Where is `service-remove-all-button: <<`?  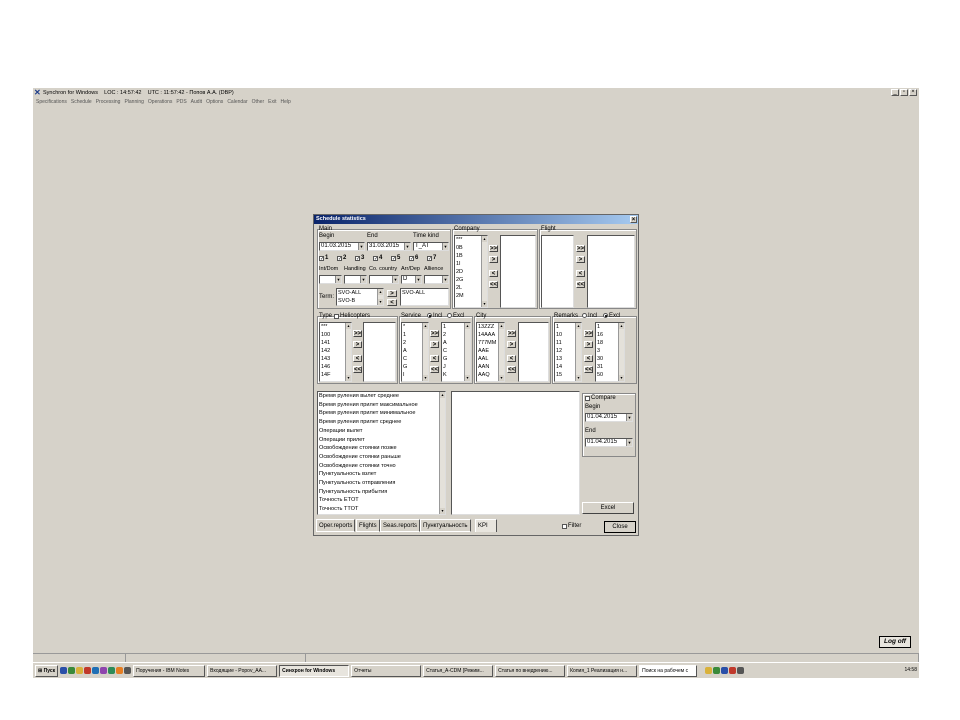
service-remove-all-button: << is located at coordinates (434, 369).